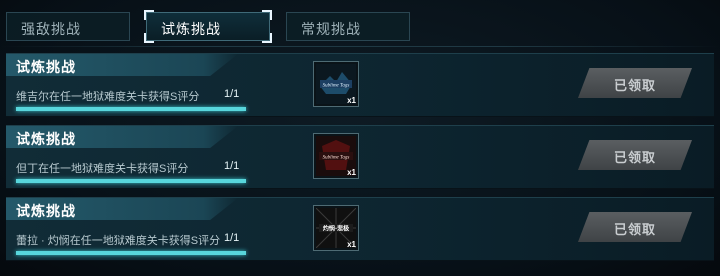  What do you see at coordinates (149, 38) in the screenshot?
I see `selected-corner-bl` at bounding box center [149, 38].